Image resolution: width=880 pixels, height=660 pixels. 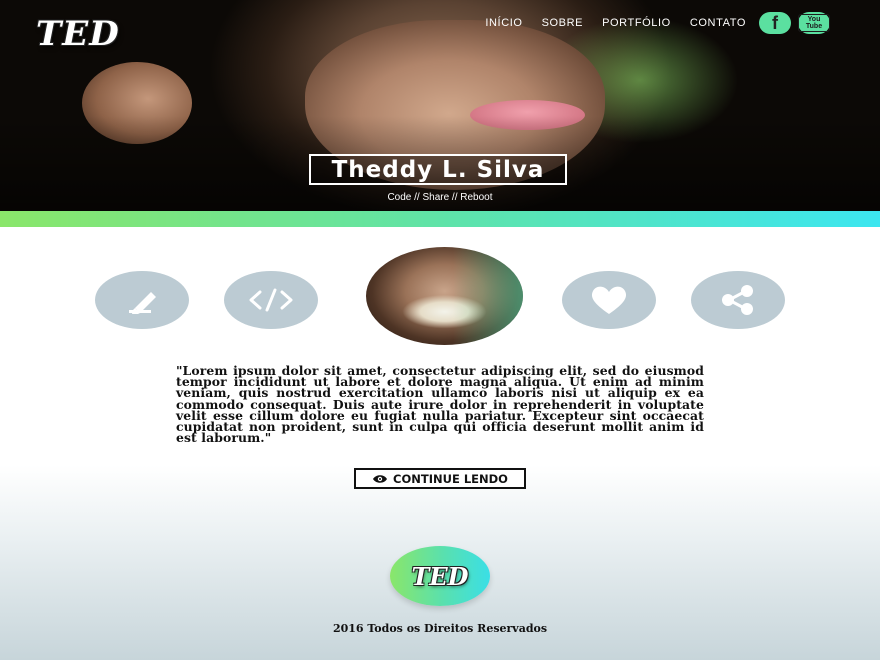 What do you see at coordinates (503, 23) in the screenshot?
I see `nav-link-inicio: INÍCIO` at bounding box center [503, 23].